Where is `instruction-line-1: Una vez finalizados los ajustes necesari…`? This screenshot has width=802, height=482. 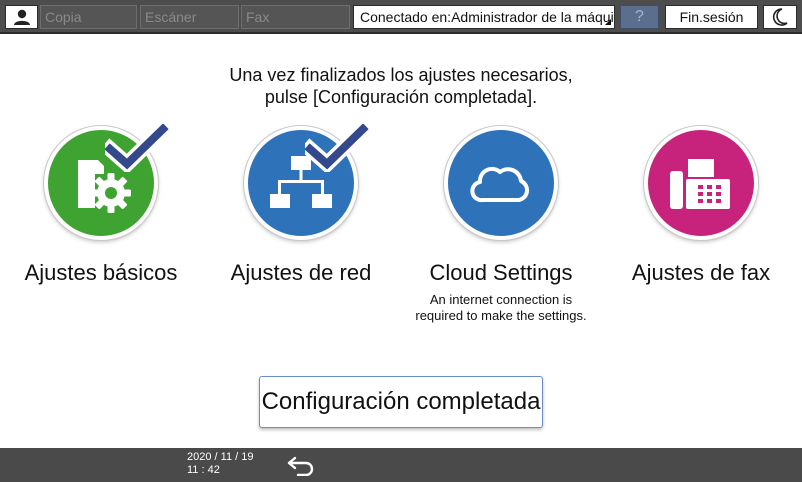 instruction-line-1: Una vez finalizados los ajustes necesari… is located at coordinates (401, 75).